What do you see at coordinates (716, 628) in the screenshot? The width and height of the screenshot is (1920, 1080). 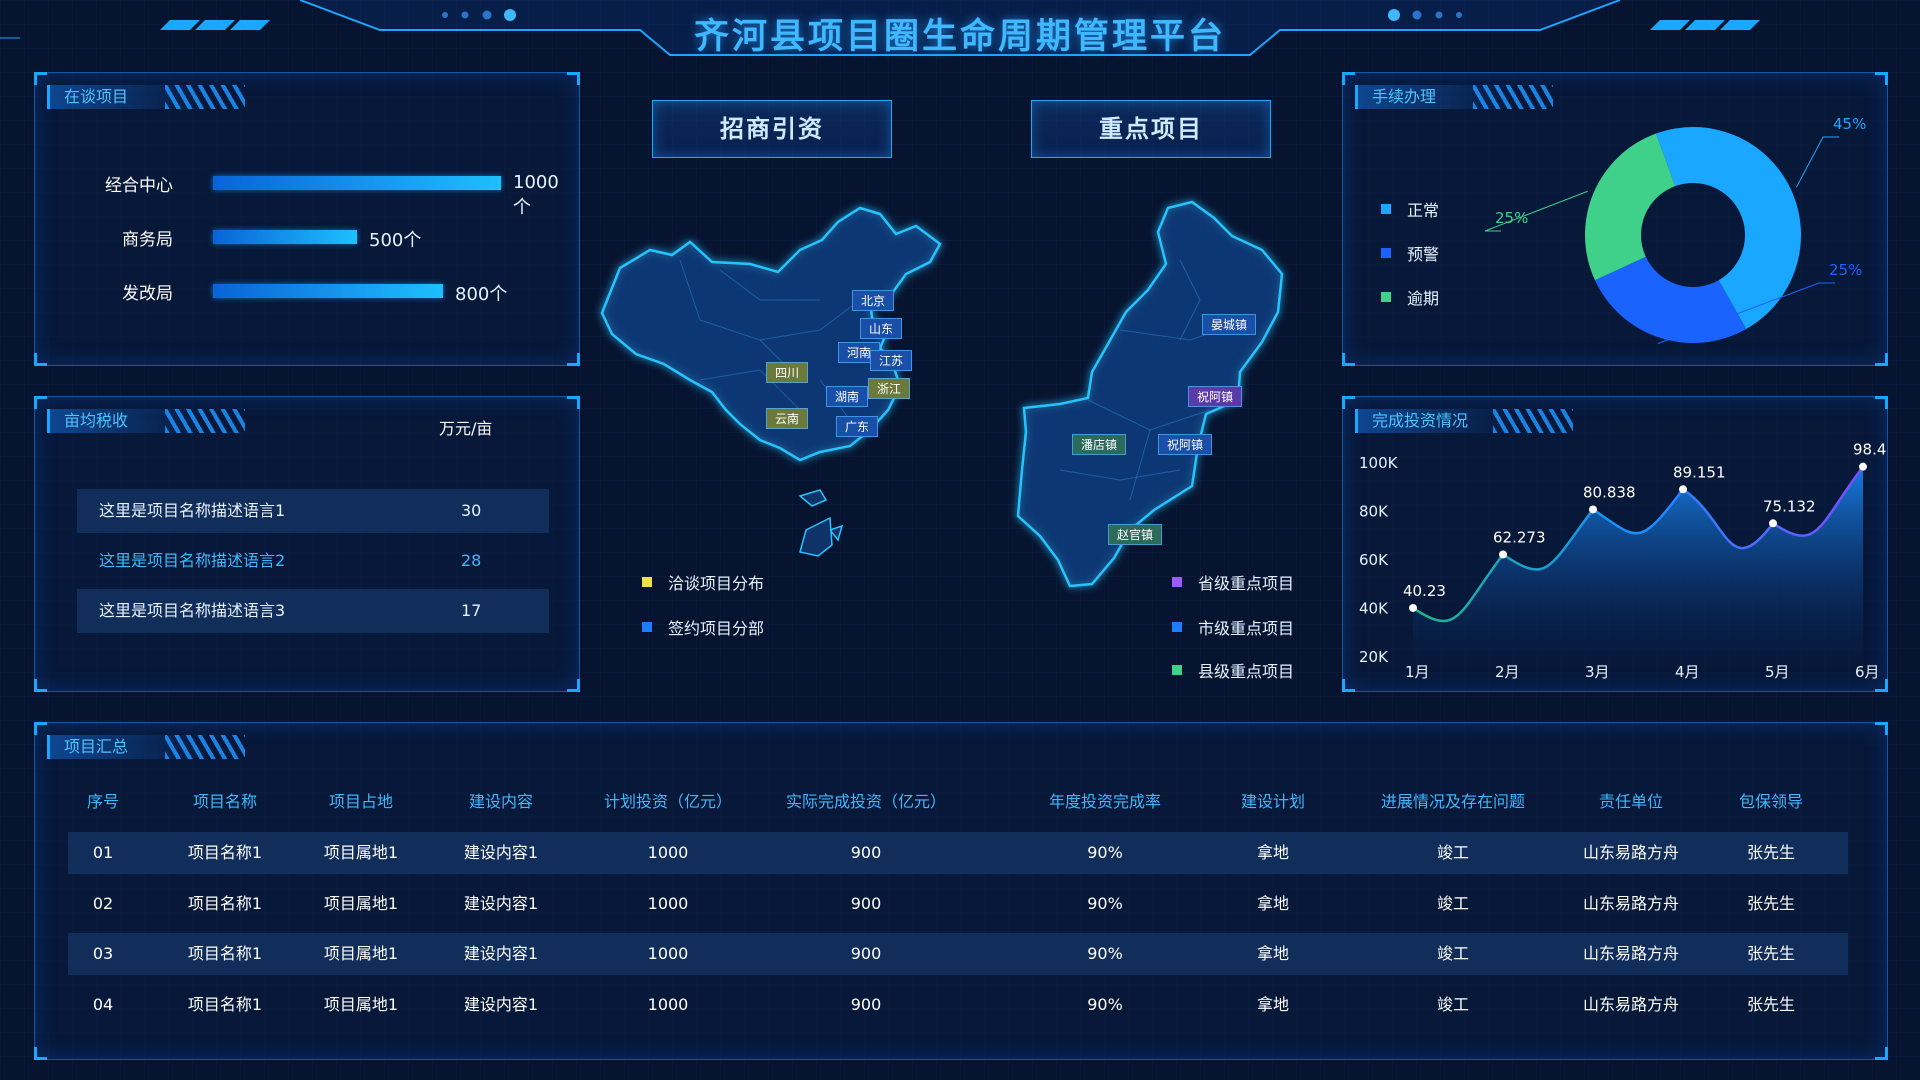 I see `legend-label: 签约项目分部` at bounding box center [716, 628].